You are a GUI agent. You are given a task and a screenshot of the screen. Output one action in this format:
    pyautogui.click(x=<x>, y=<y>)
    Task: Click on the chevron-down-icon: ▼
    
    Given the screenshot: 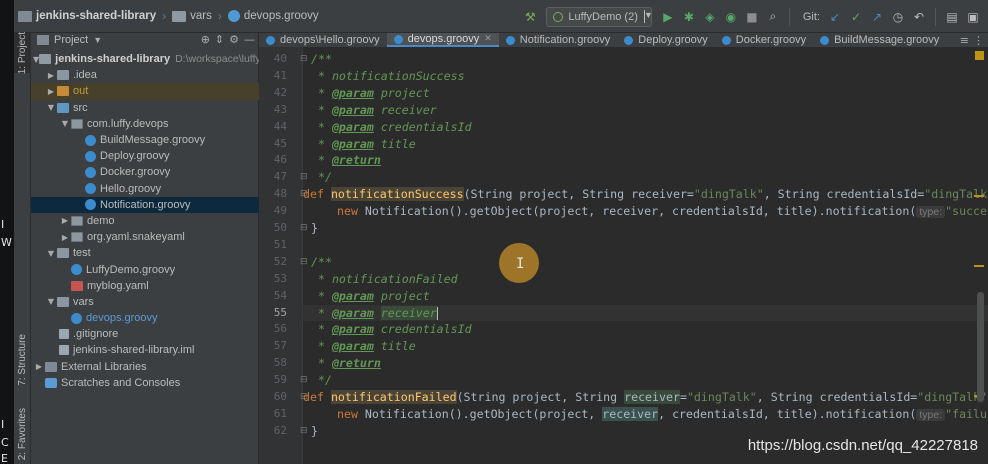 What is the action you would take?
    pyautogui.click(x=97, y=40)
    